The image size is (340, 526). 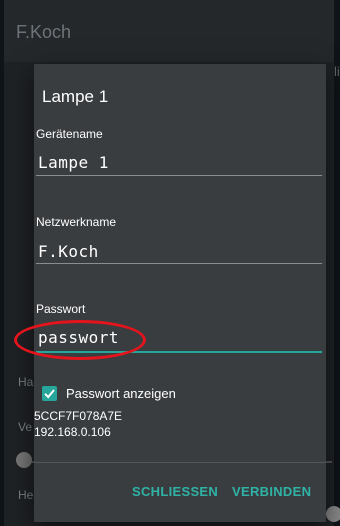 What do you see at coordinates (25, 427) in the screenshot?
I see `background-label-2: Ve` at bounding box center [25, 427].